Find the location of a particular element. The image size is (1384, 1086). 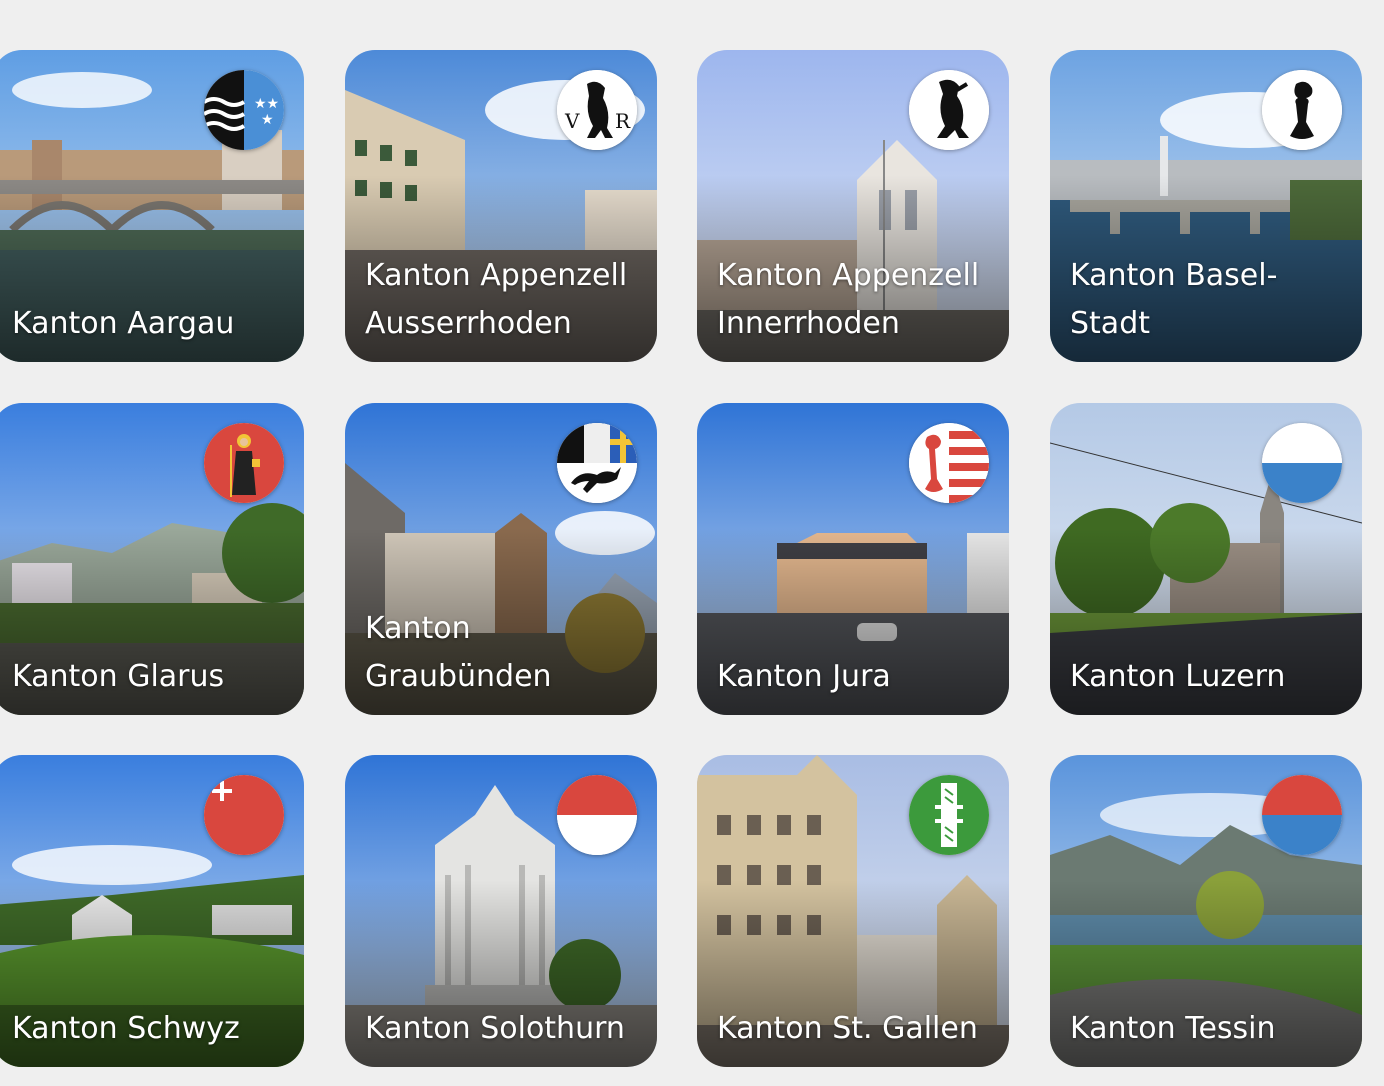

canton-card-st-gallen: Kanton St. Gallen is located at coordinates (853, 911).